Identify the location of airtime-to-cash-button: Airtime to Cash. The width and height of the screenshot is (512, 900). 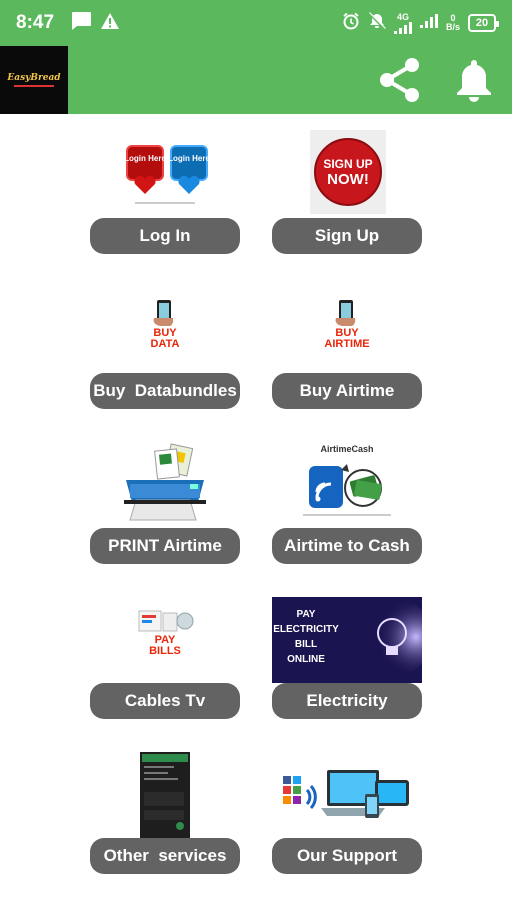
(347, 546).